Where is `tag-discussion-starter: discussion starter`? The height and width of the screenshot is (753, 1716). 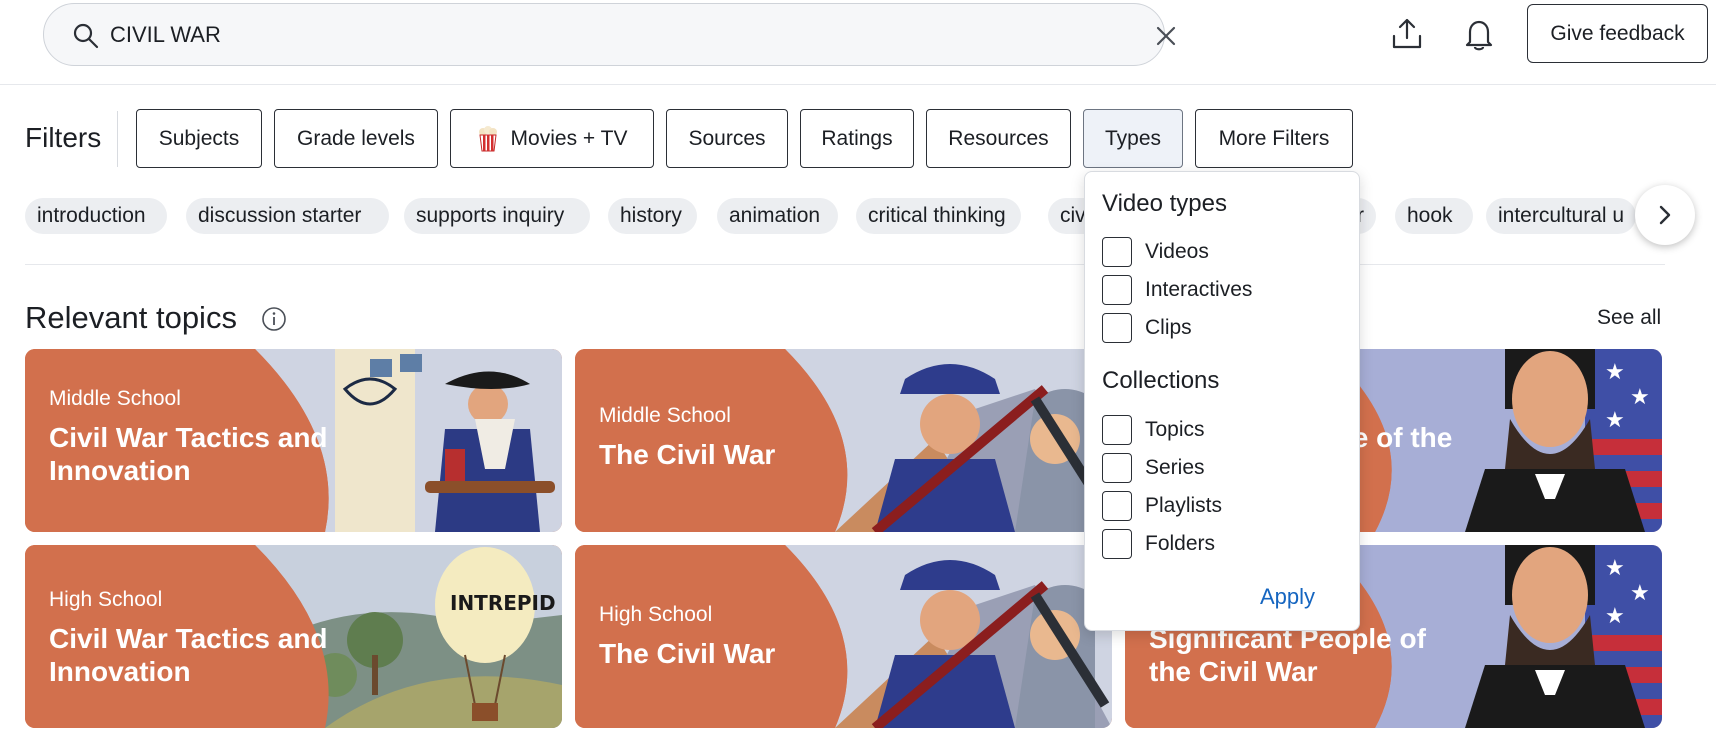
tag-discussion-starter: discussion starter is located at coordinates (287, 216).